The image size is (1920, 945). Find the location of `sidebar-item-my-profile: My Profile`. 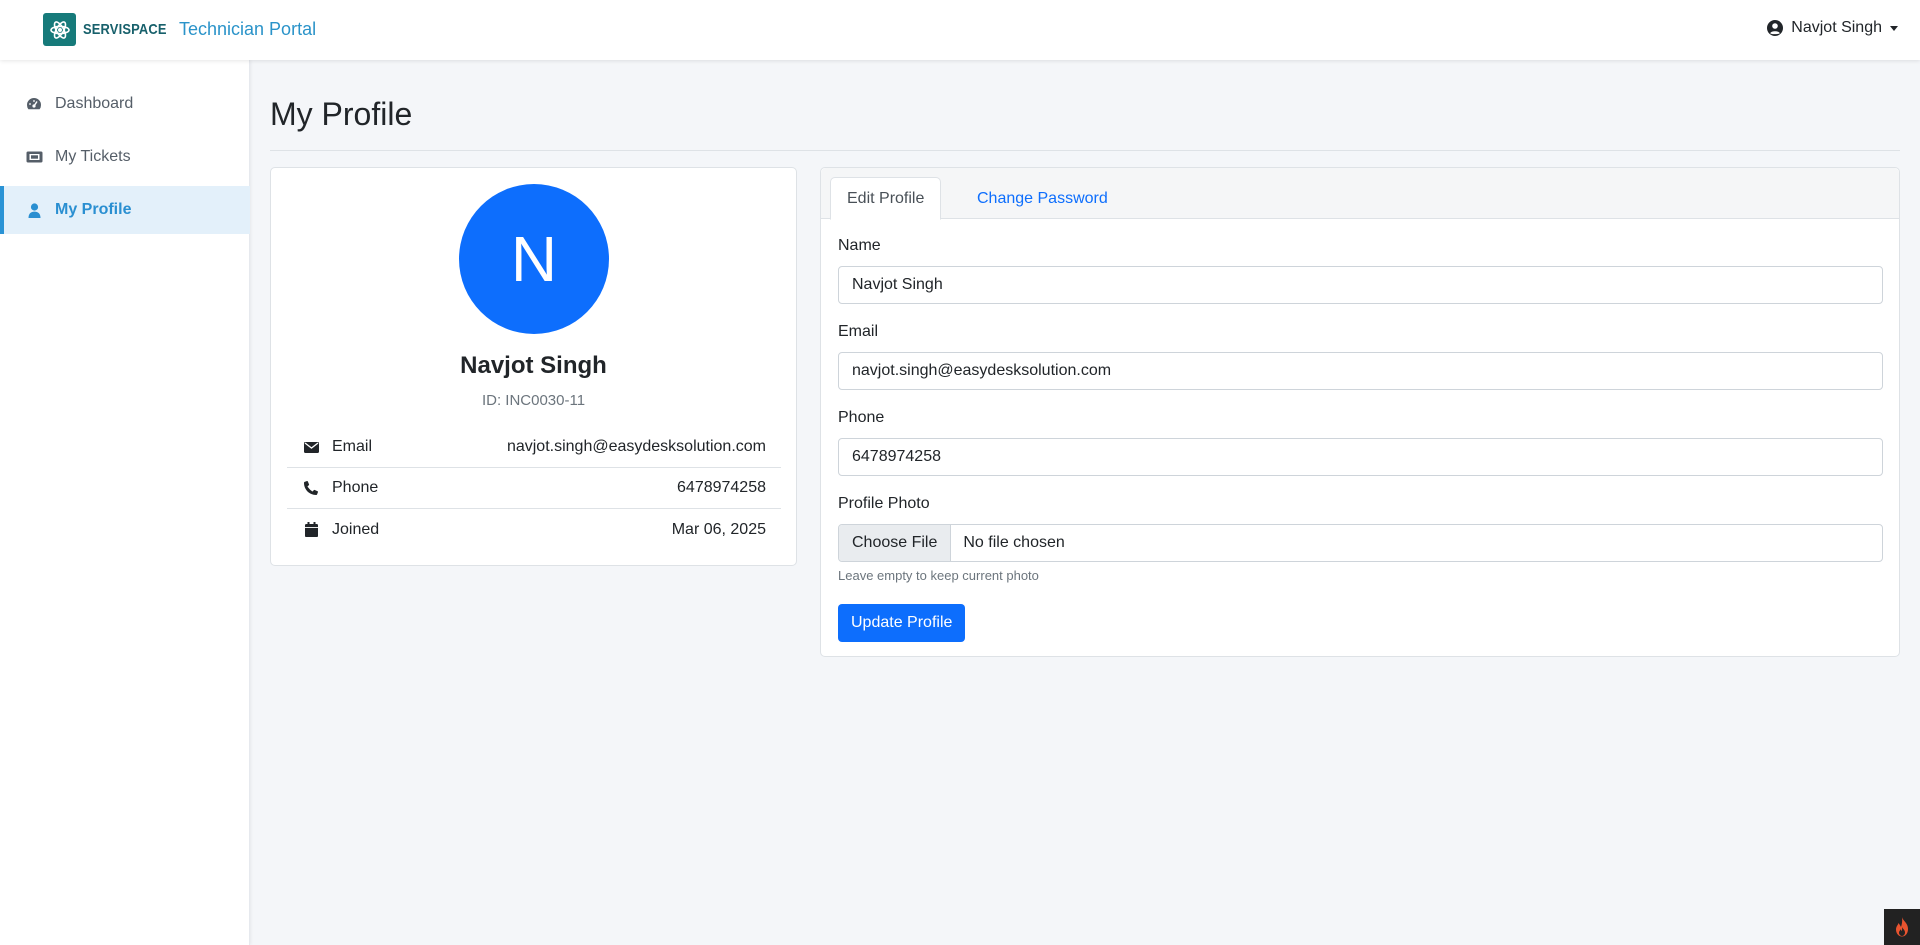

sidebar-item-my-profile: My Profile is located at coordinates (125, 210).